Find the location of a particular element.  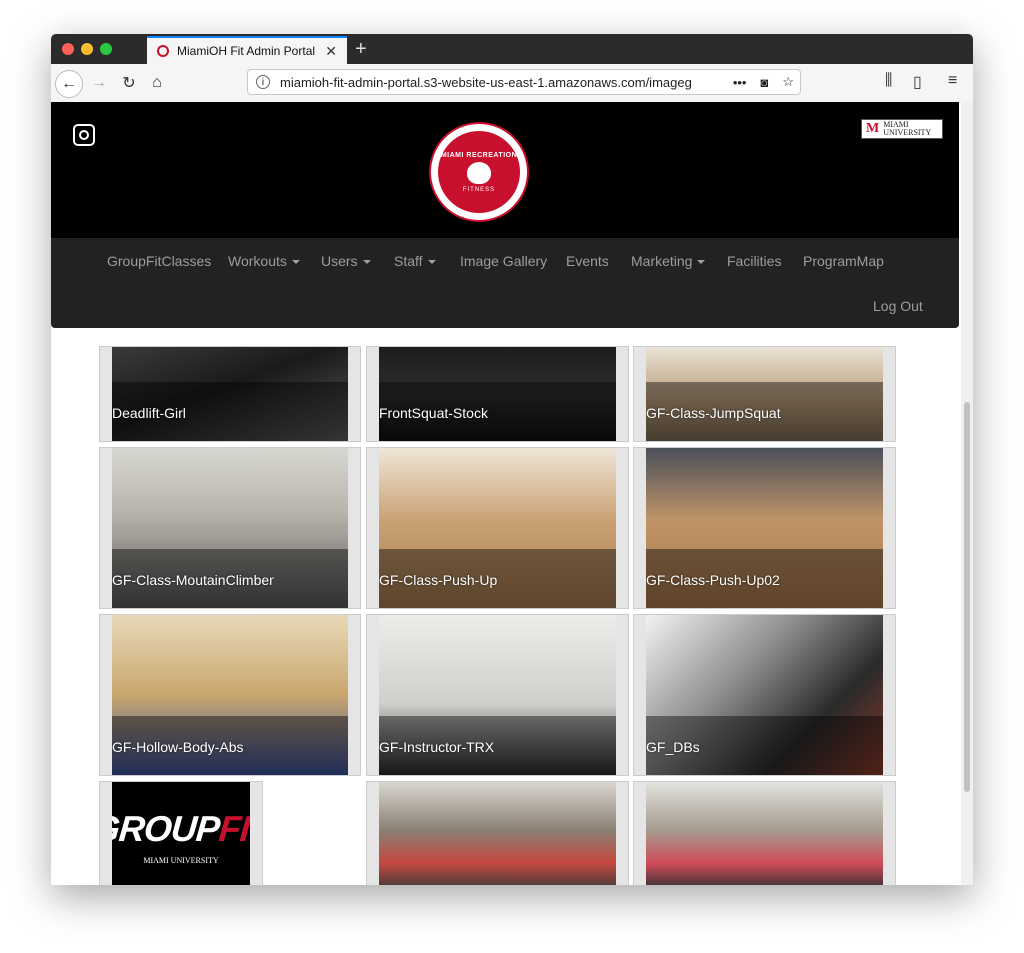

maximize-window-button is located at coordinates (106, 49).